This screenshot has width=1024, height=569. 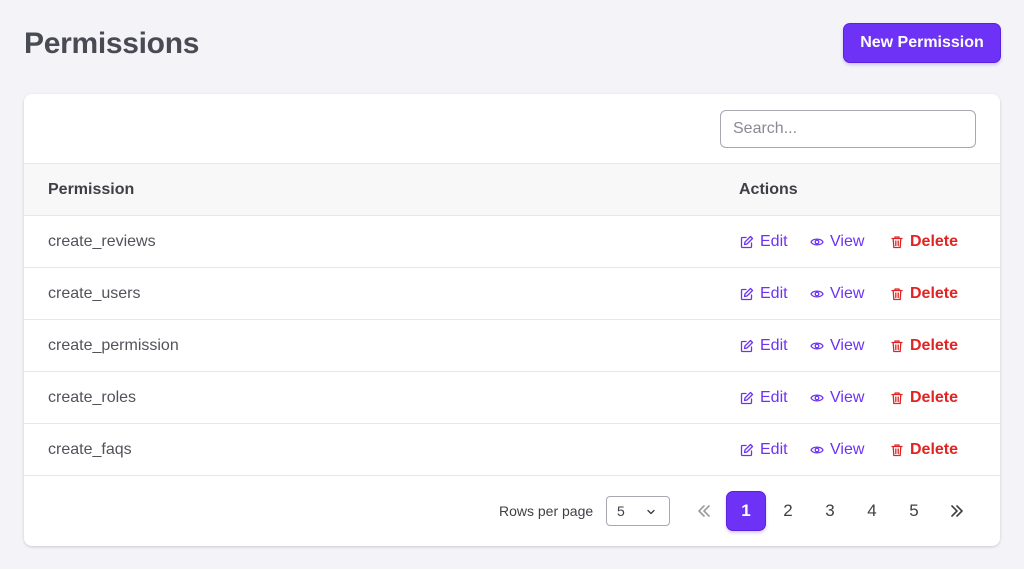 What do you see at coordinates (546, 511) in the screenshot?
I see `rows-per-page-label: Rows per page` at bounding box center [546, 511].